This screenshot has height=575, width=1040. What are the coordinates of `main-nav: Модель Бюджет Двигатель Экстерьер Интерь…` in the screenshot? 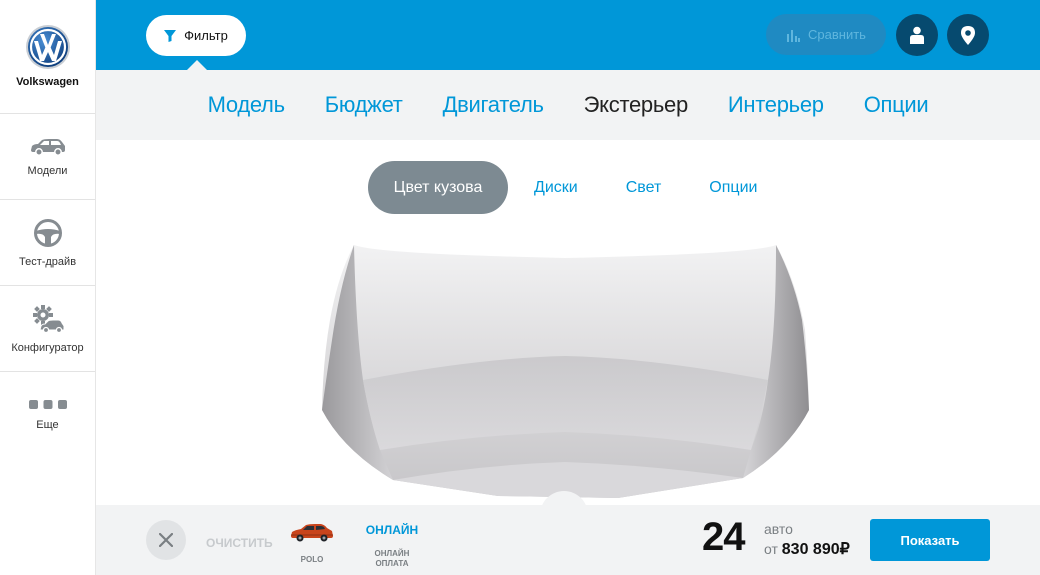 It's located at (568, 105).